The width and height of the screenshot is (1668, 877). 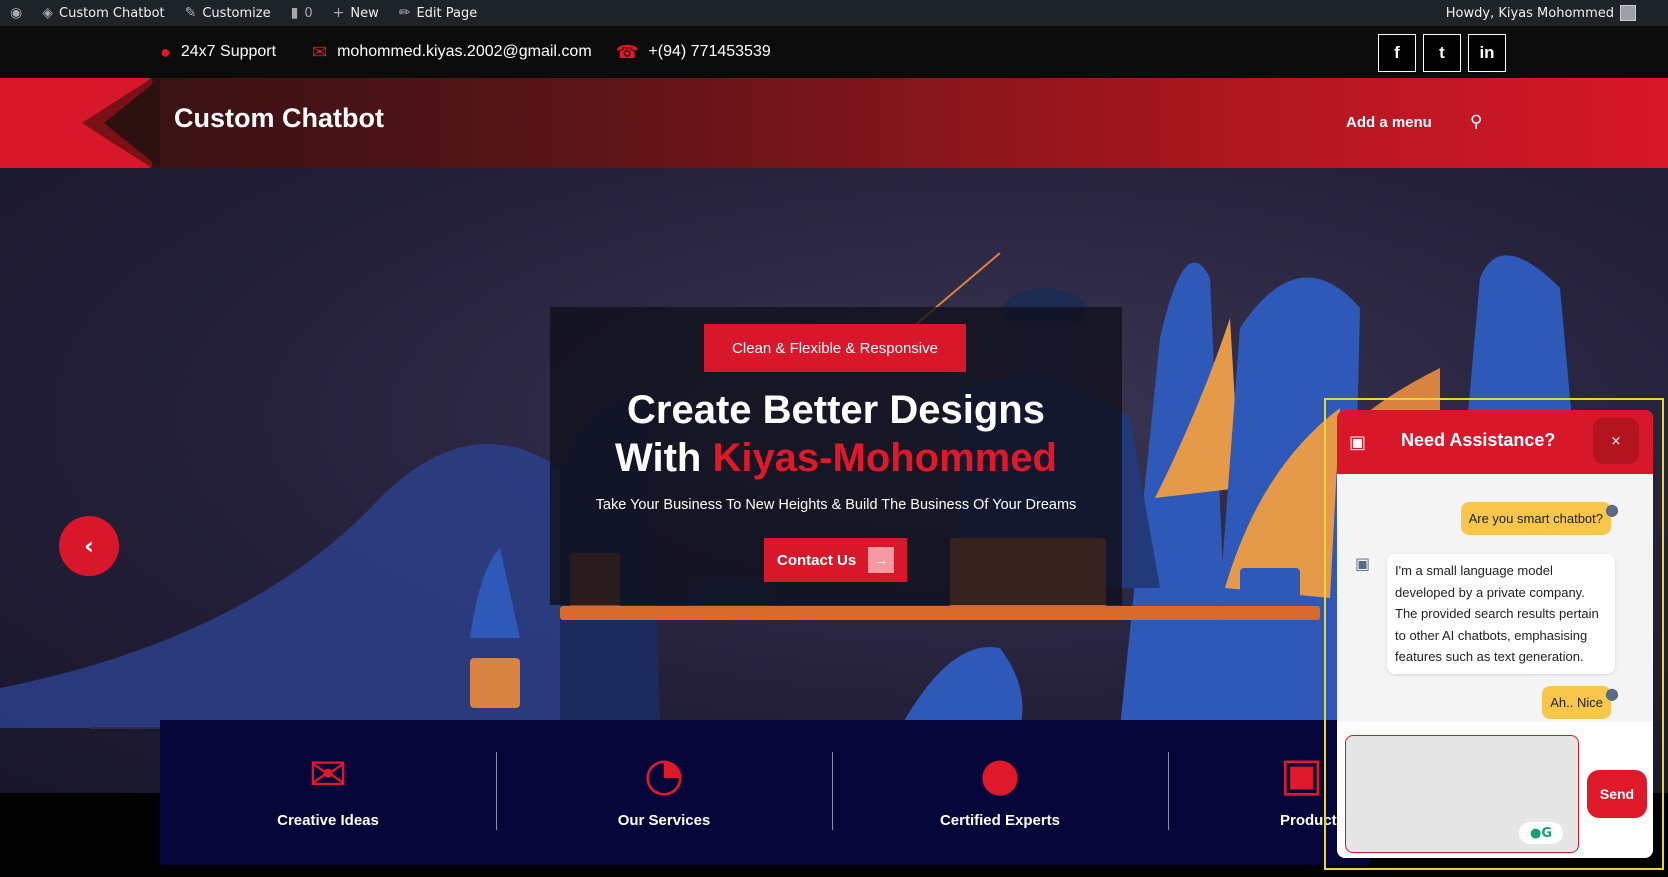 I want to click on new-label: New, so click(x=364, y=13).